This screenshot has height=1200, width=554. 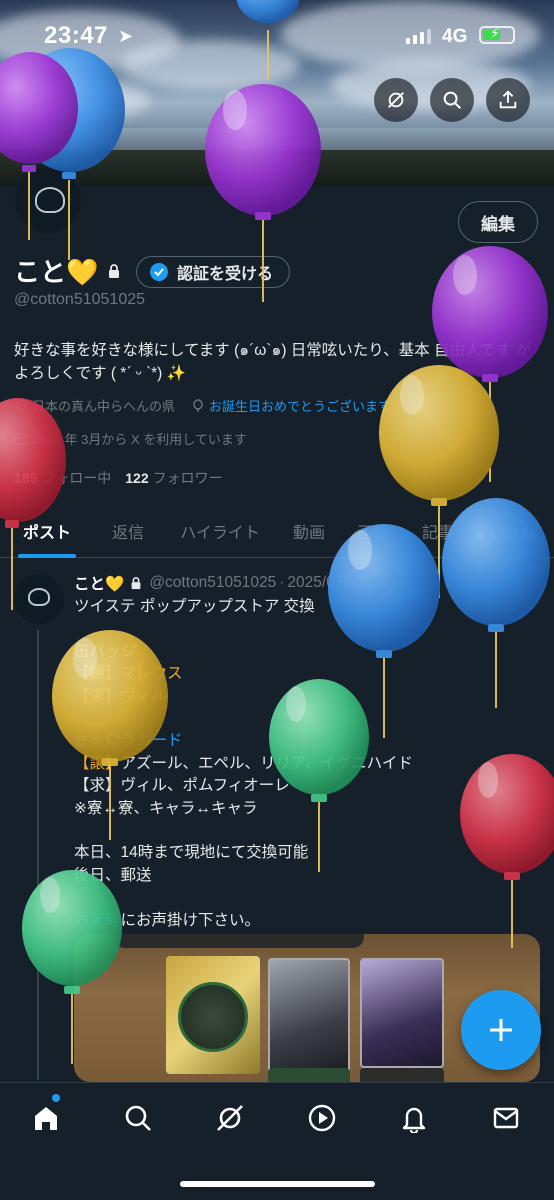 I want to click on thread-line, so click(x=38, y=855).